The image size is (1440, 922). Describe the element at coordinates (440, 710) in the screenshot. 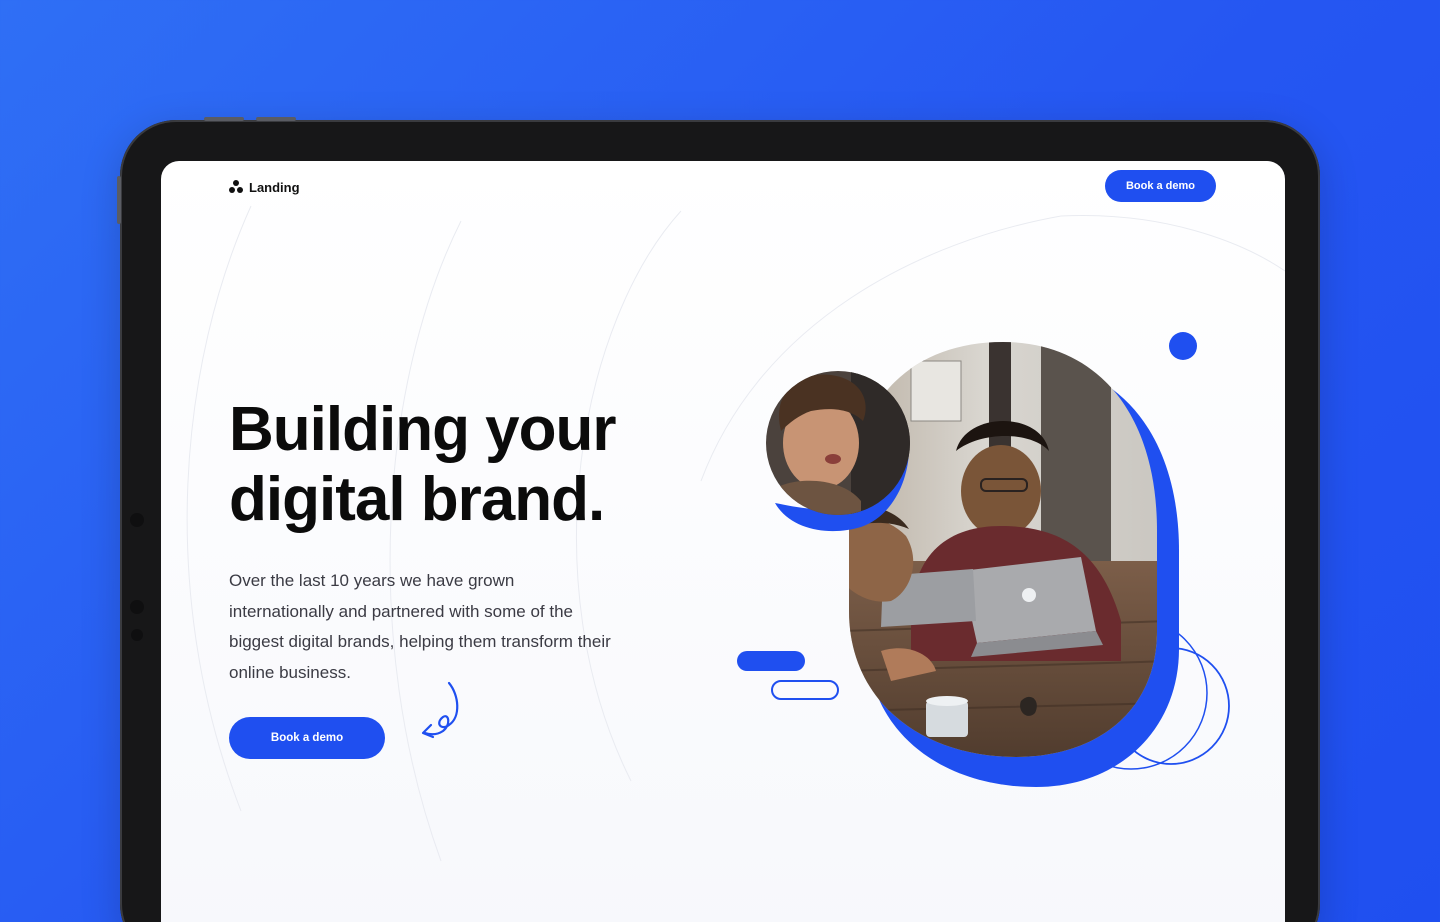

I see `curly-arrow-icon` at that location.